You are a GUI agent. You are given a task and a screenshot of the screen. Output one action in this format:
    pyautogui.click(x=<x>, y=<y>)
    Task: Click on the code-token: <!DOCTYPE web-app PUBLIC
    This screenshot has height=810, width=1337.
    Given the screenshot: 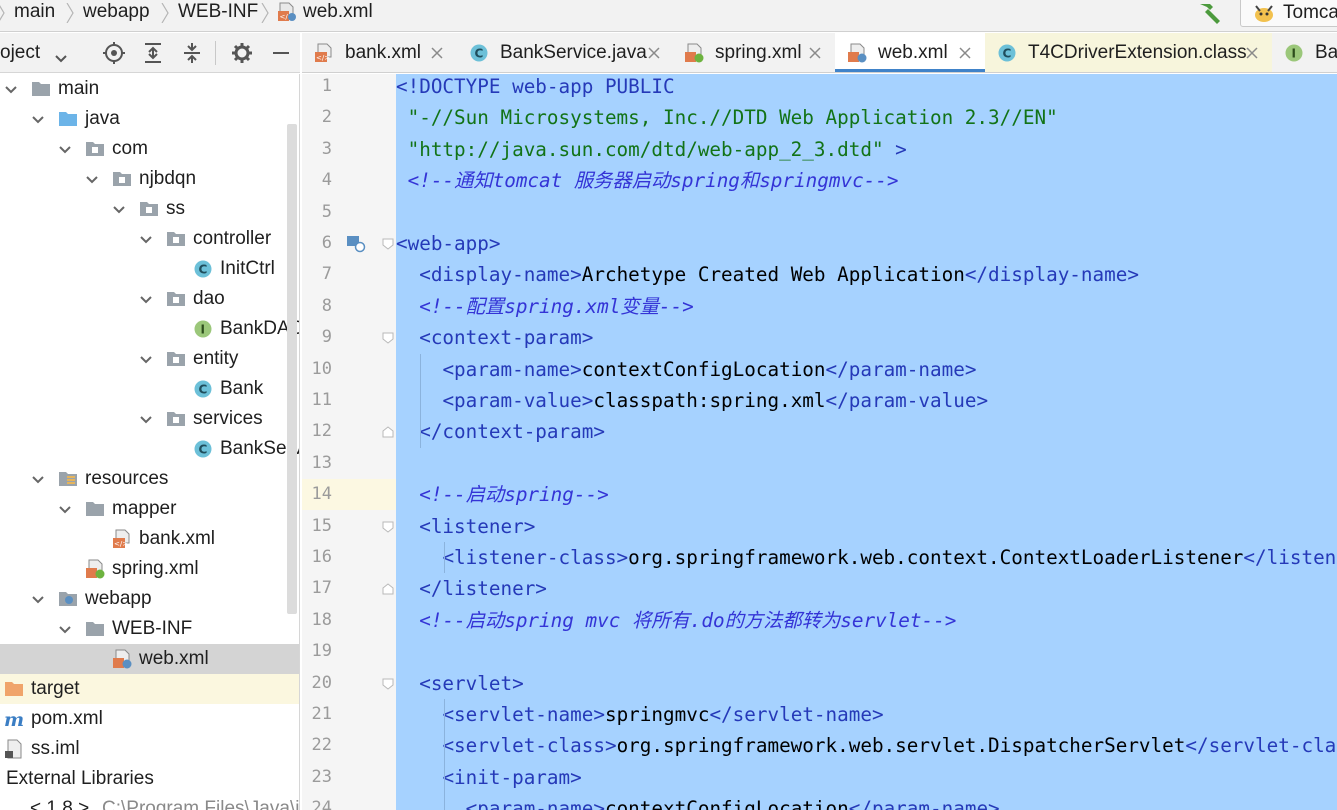 What is the action you would take?
    pyautogui.click(x=535, y=86)
    